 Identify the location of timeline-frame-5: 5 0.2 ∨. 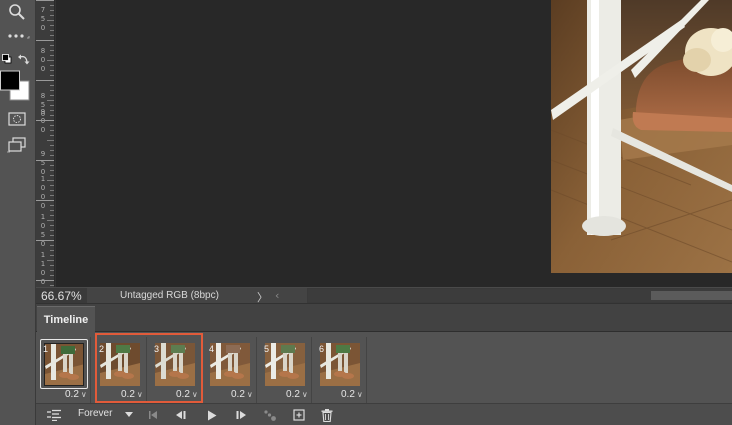
(285, 370).